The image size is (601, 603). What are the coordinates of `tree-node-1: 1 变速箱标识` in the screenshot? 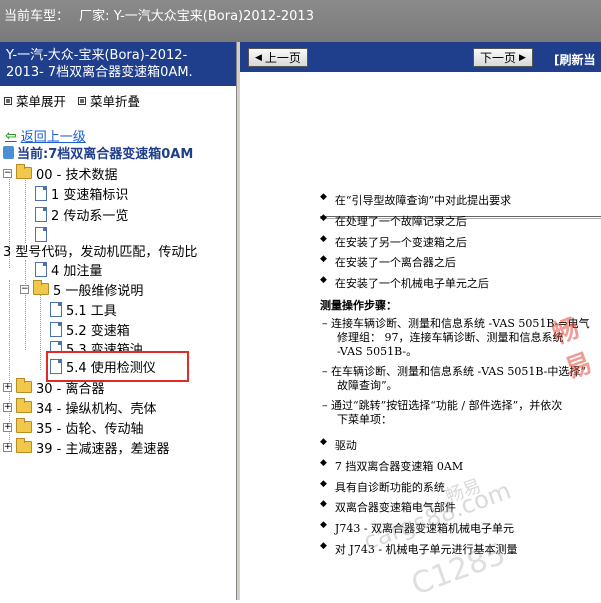 It's located at (81, 193).